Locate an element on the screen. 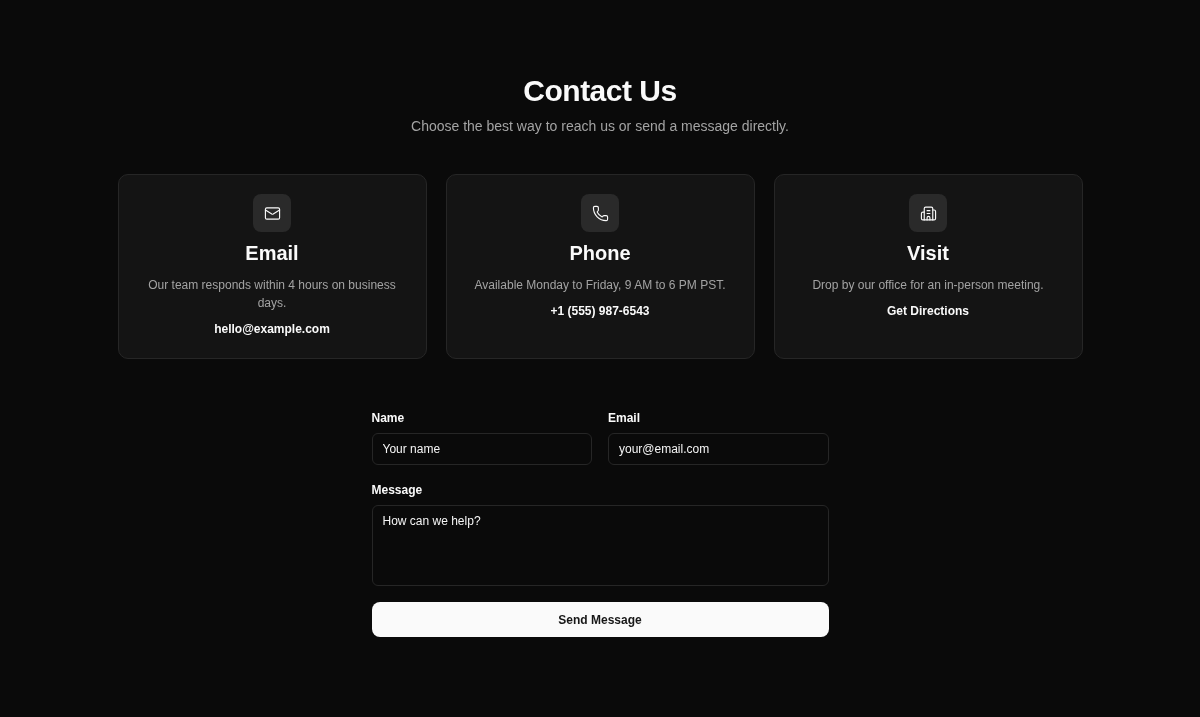  card-link: Get Directions is located at coordinates (928, 311).